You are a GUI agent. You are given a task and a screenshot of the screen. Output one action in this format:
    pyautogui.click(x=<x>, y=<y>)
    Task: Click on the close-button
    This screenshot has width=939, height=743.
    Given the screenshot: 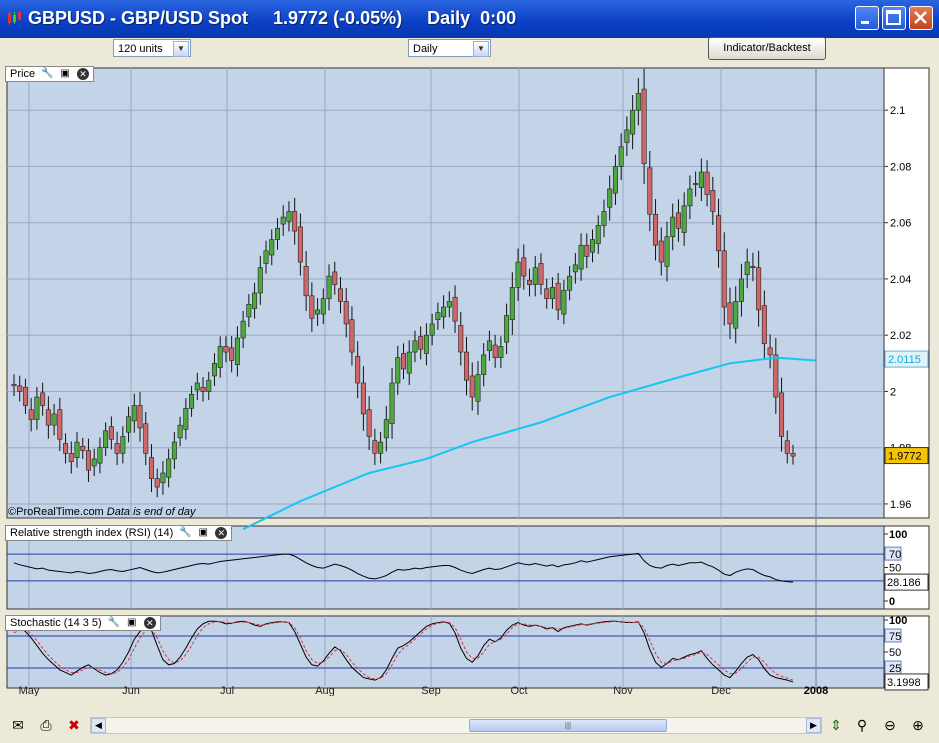 What is the action you would take?
    pyautogui.click(x=921, y=18)
    